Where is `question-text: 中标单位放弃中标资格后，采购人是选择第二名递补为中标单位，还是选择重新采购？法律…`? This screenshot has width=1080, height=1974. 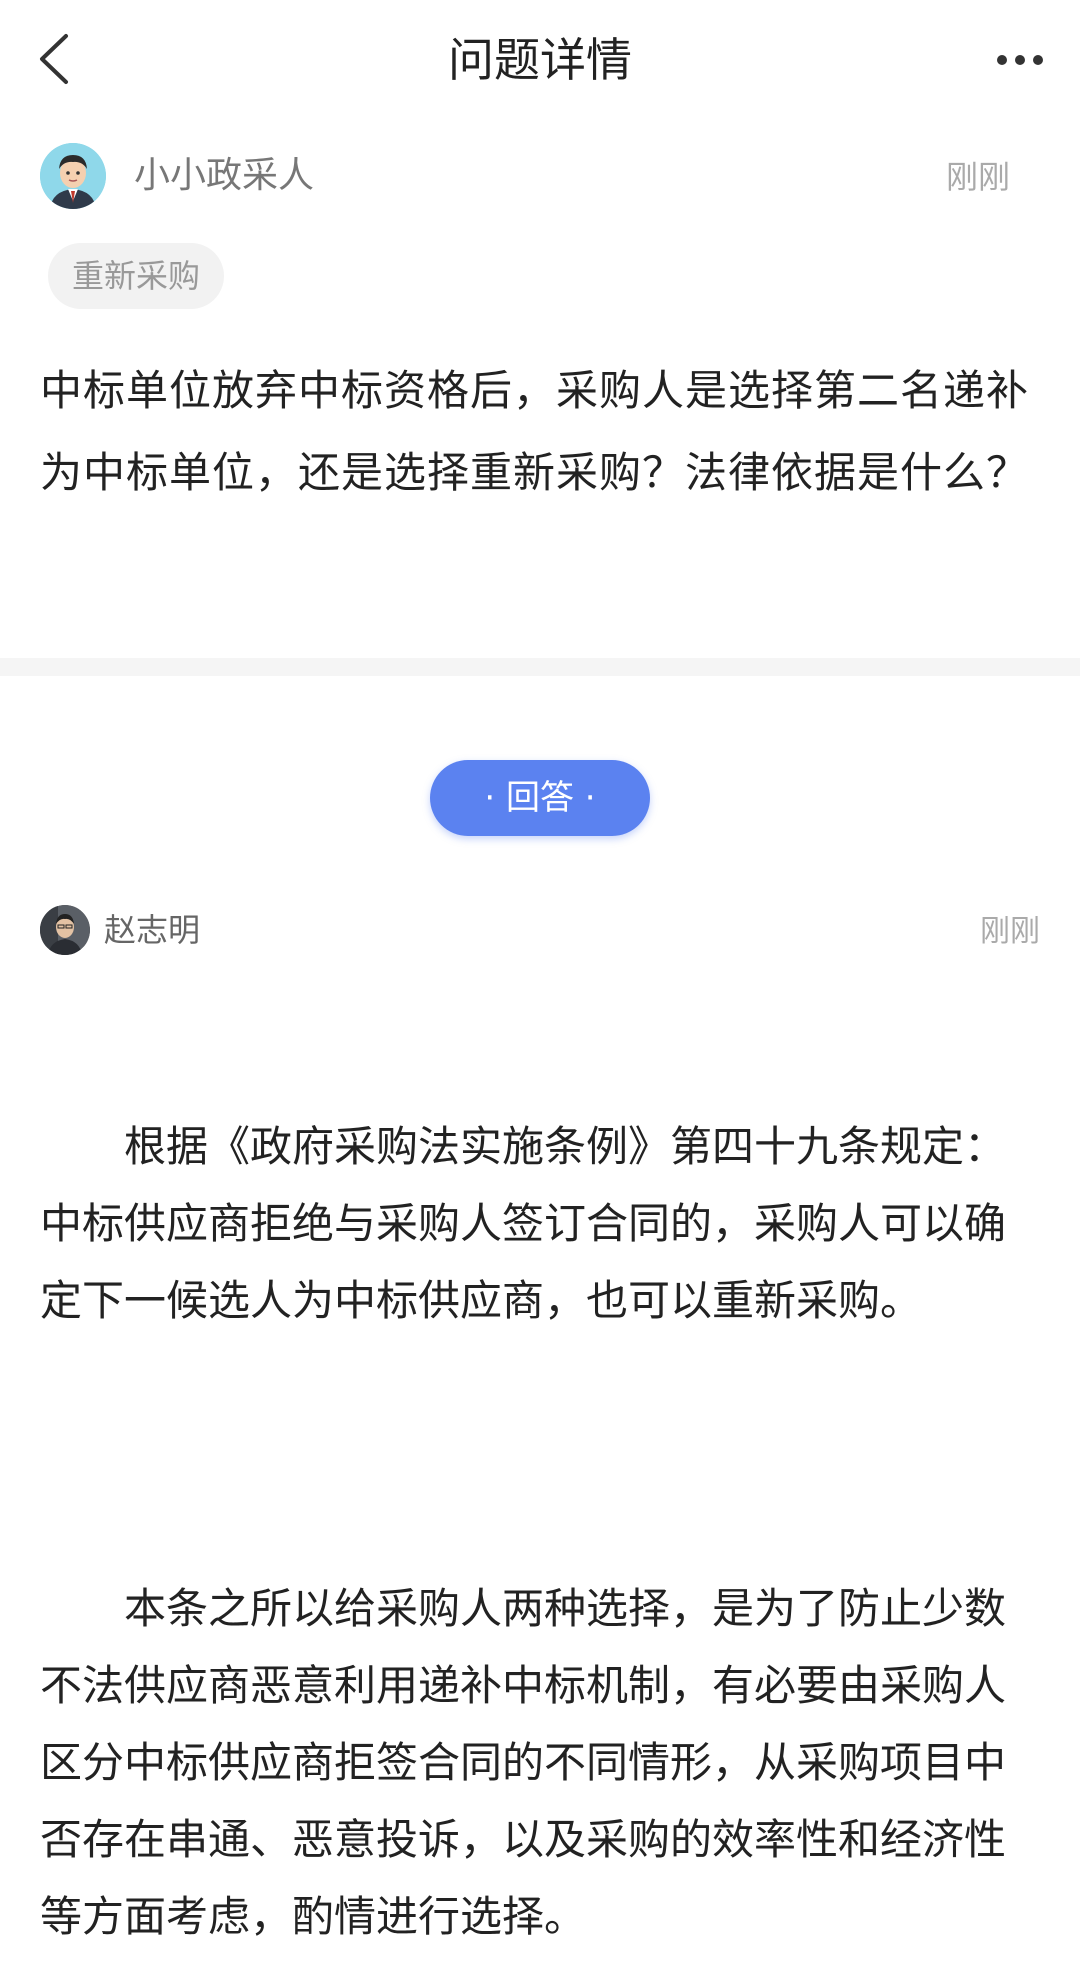 question-text: 中标单位放弃中标资格后，采购人是选择第二名递补为中标单位，还是选择重新采购？法律… is located at coordinates (535, 431).